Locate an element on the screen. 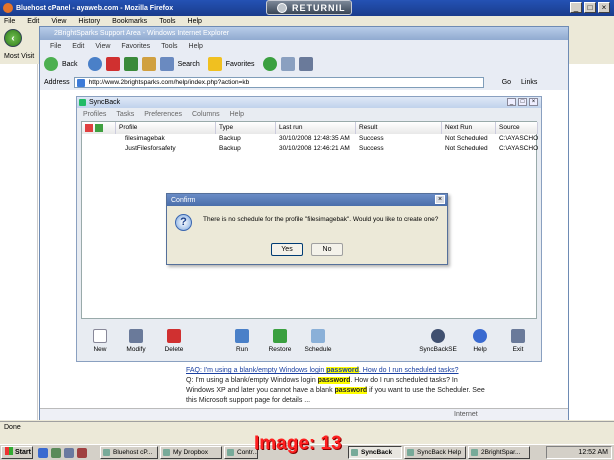 This screenshot has width=614, height=460. back-icon is located at coordinates (51, 64).